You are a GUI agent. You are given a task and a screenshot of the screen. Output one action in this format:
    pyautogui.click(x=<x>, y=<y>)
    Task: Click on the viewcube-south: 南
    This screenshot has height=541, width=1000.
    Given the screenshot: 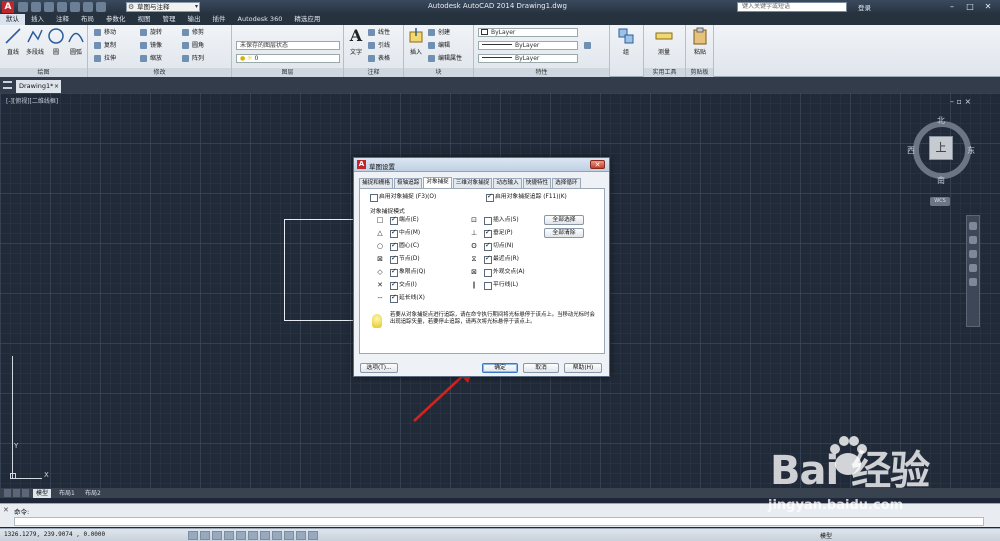 What is the action you would take?
    pyautogui.click(x=941, y=180)
    